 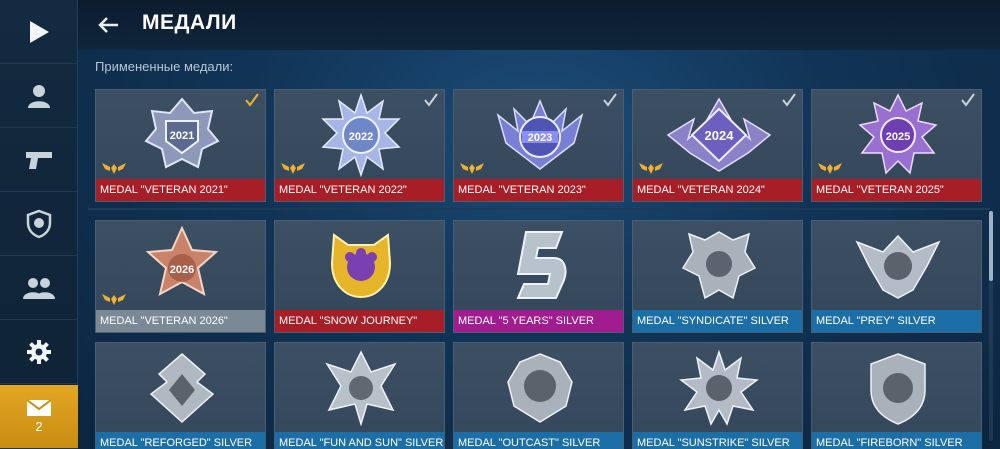 I want to click on applied-medal-card: 2022 MEDAL "VETERAN 2022", so click(x=359, y=145).